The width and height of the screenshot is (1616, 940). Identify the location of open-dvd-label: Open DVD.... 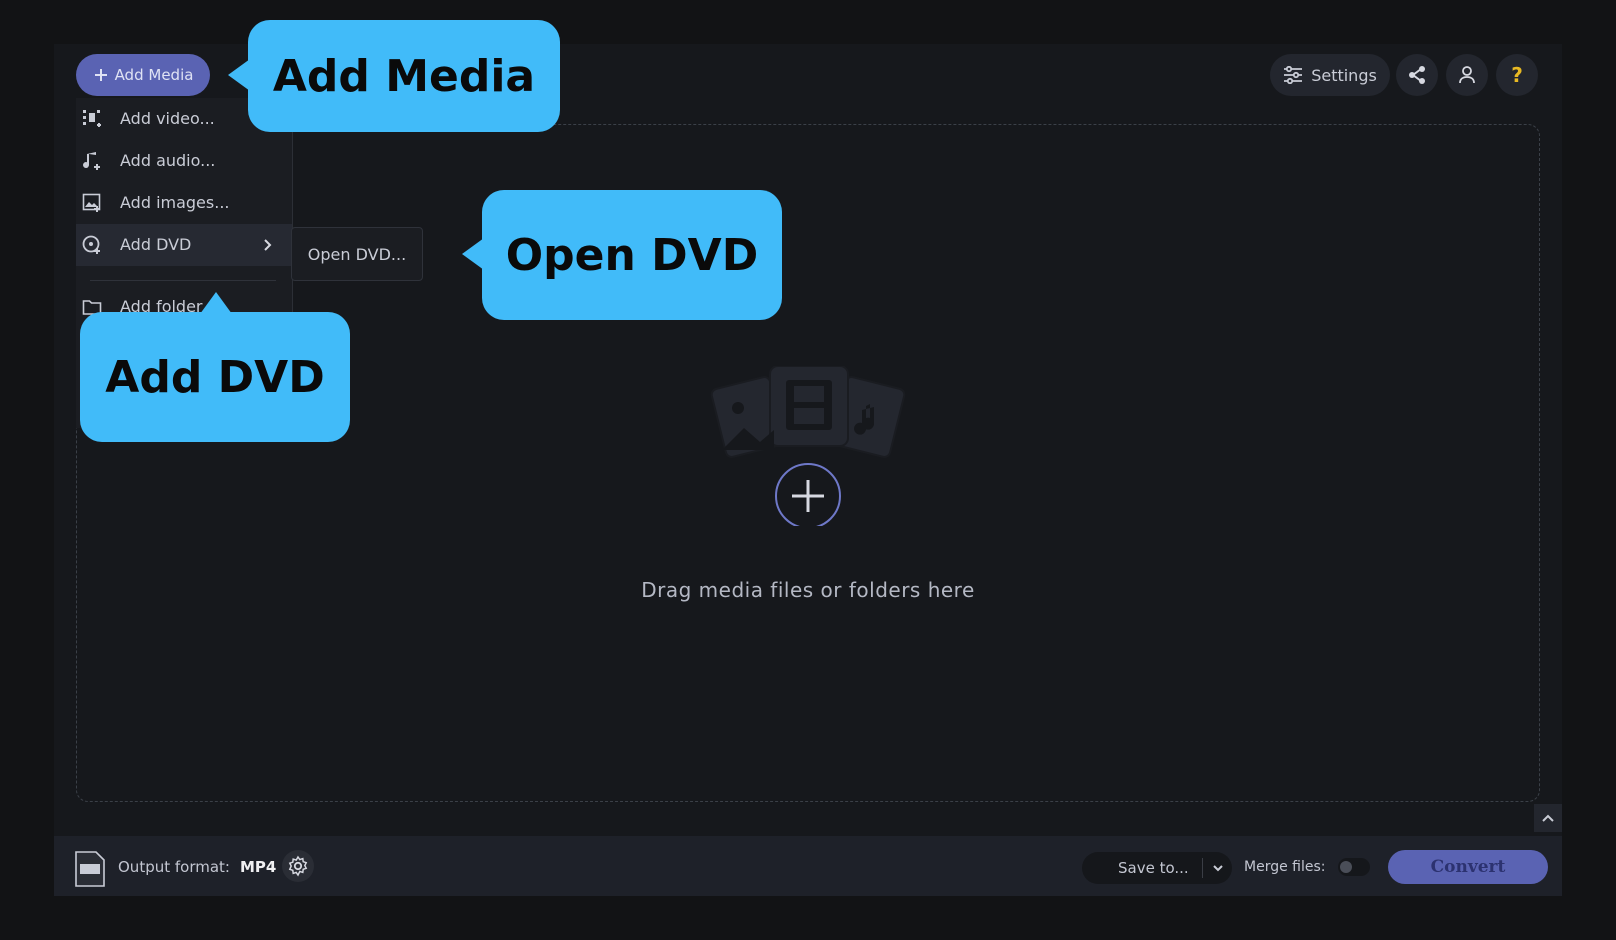
(357, 254).